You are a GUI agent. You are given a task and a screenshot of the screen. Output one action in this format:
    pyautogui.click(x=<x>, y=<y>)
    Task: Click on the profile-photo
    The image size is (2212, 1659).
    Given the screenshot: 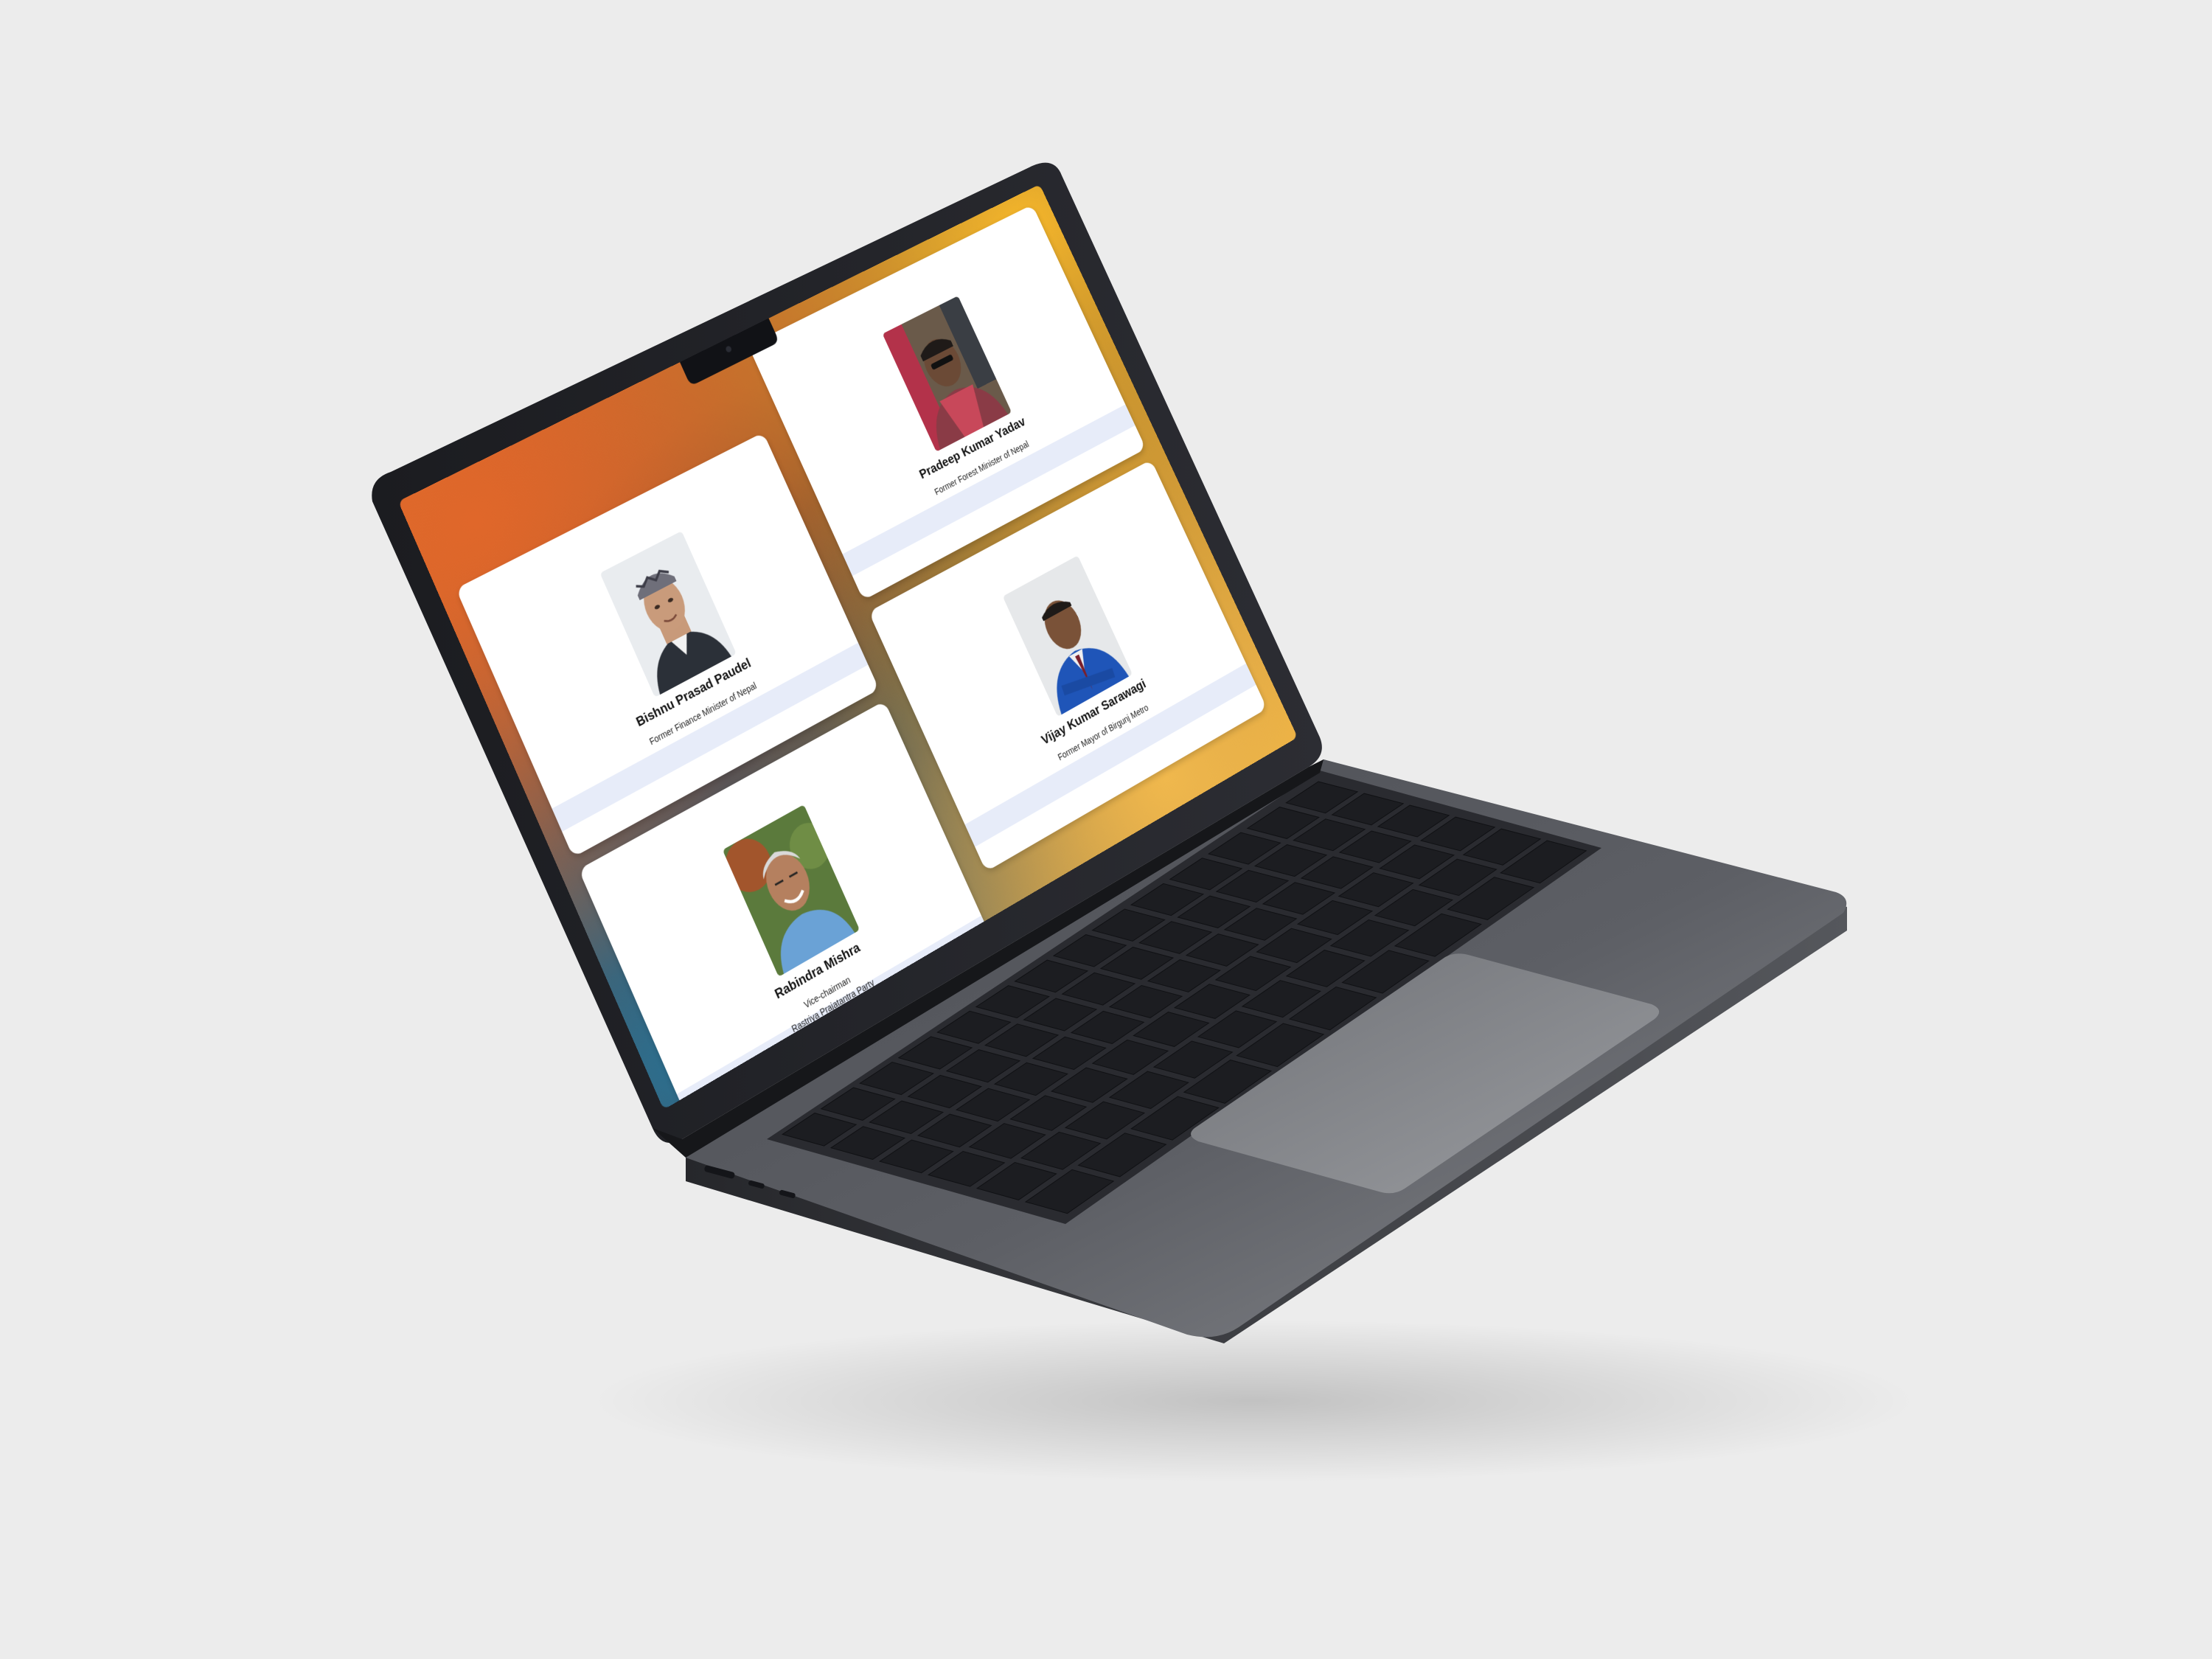 What is the action you would take?
    pyautogui.click(x=947, y=374)
    